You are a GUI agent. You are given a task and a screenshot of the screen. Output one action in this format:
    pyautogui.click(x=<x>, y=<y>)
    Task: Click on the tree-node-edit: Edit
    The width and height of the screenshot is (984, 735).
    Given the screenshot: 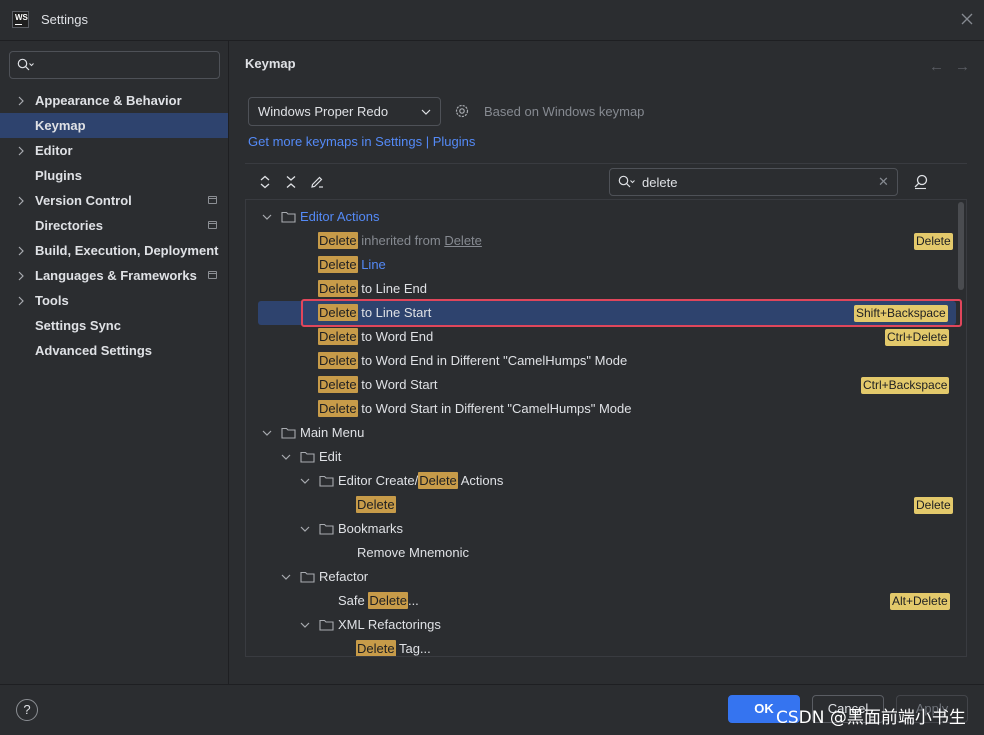 What is the action you would take?
    pyautogui.click(x=606, y=457)
    